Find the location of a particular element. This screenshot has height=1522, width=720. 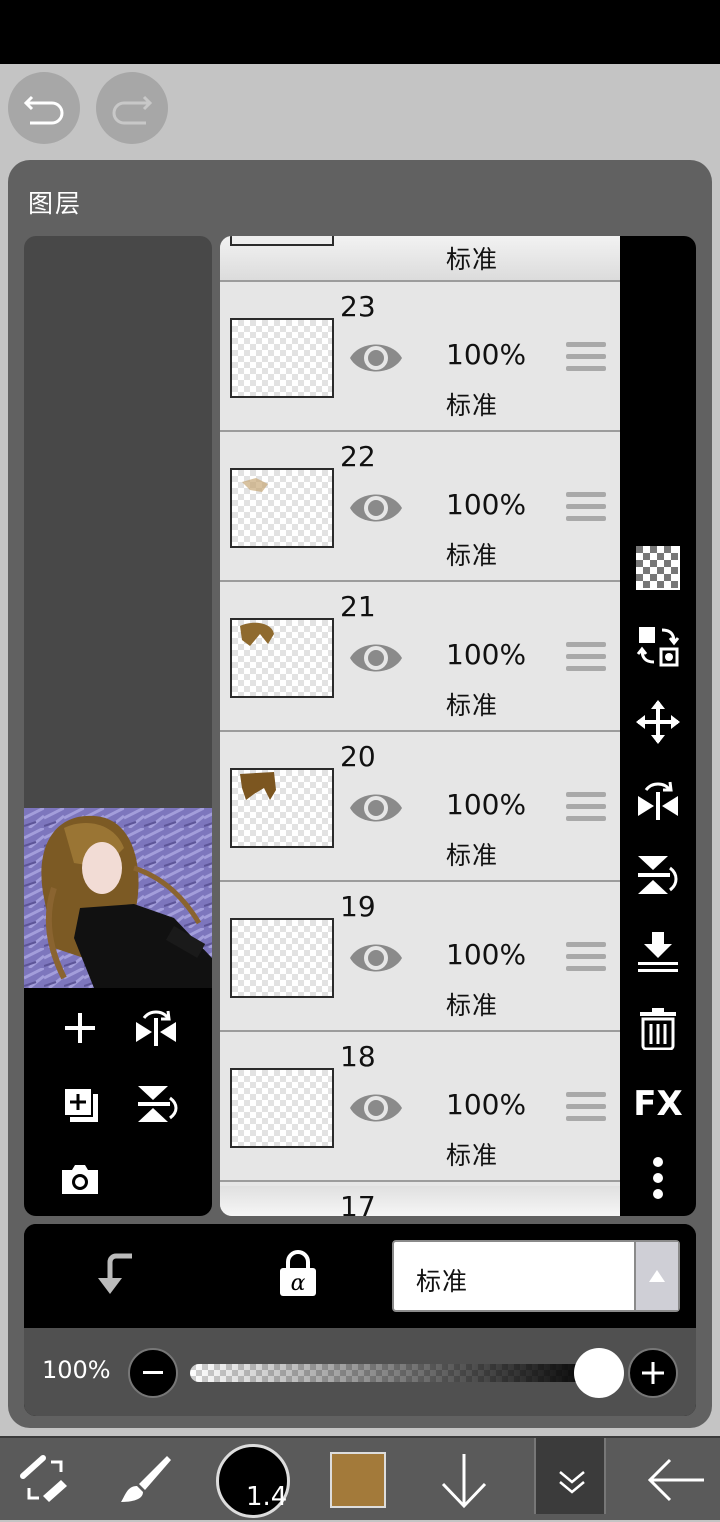

undo-button is located at coordinates (44, 108).